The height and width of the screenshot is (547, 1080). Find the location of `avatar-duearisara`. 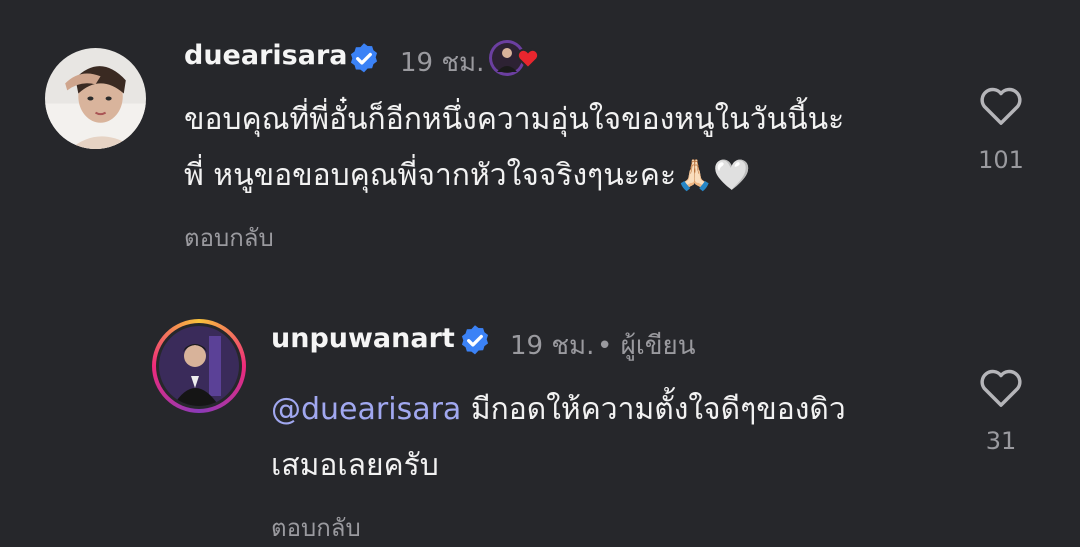

avatar-duearisara is located at coordinates (95, 98).